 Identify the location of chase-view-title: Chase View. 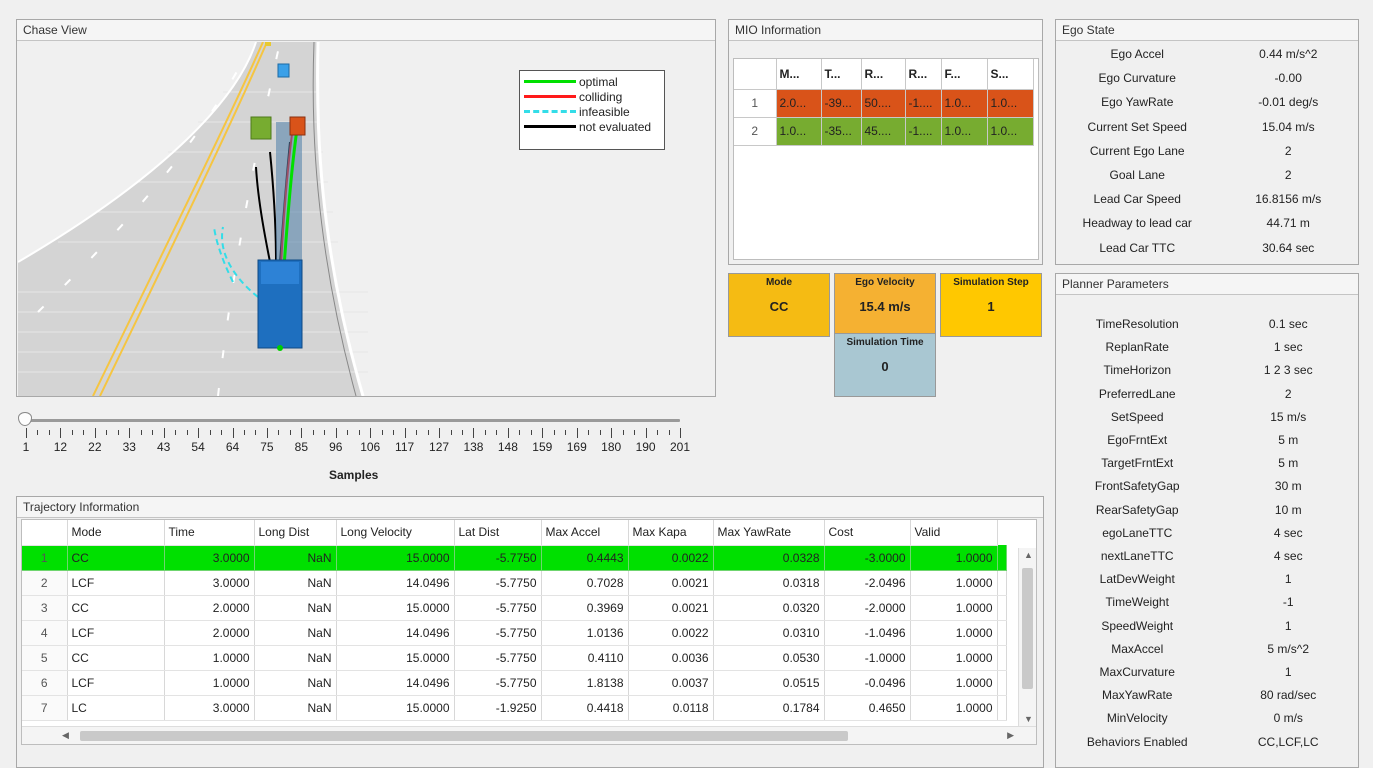
(366, 30).